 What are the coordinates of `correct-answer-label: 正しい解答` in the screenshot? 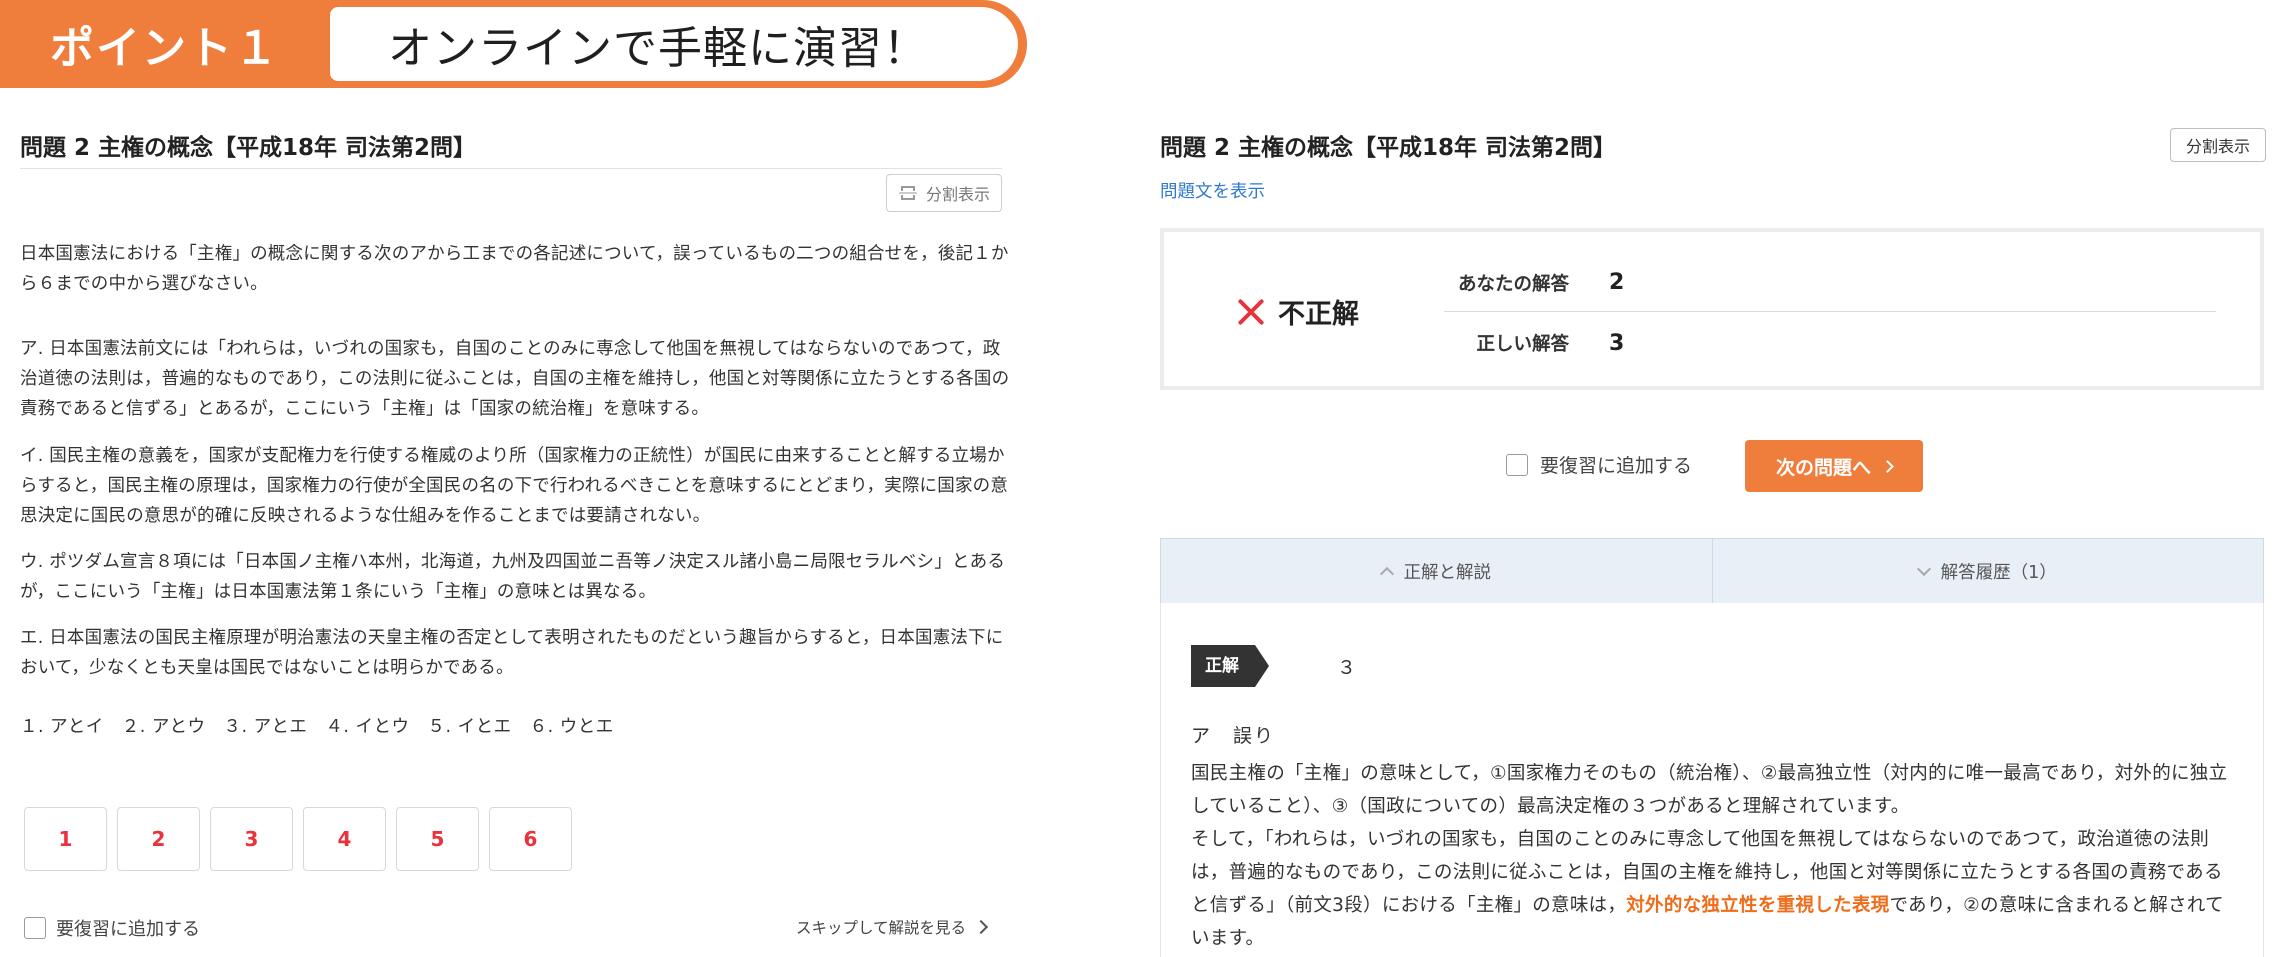 It's located at (1522, 344).